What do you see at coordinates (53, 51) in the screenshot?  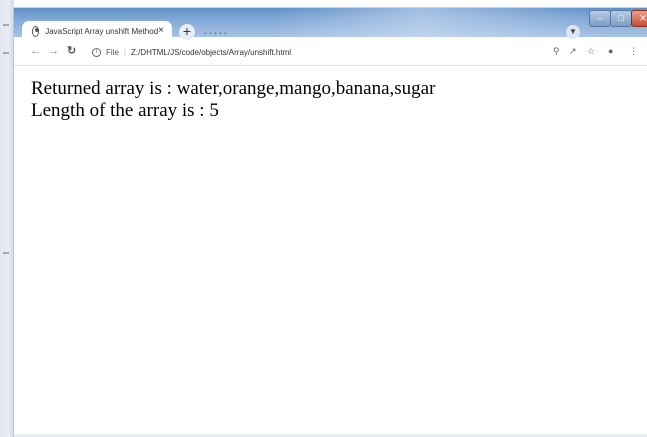 I see `forward-arrow-icon: →` at bounding box center [53, 51].